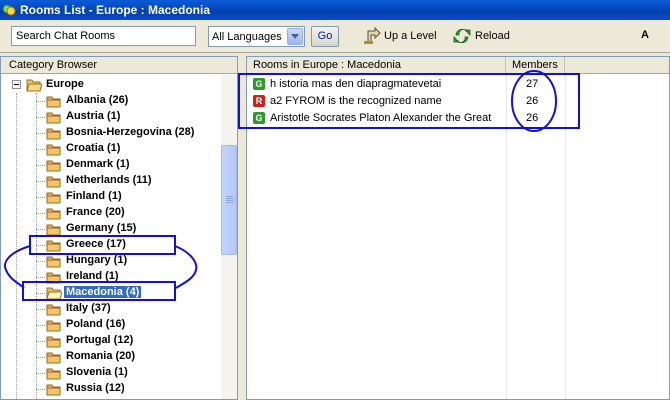 The image size is (670, 400). I want to click on language-select: All Languages, so click(256, 36).